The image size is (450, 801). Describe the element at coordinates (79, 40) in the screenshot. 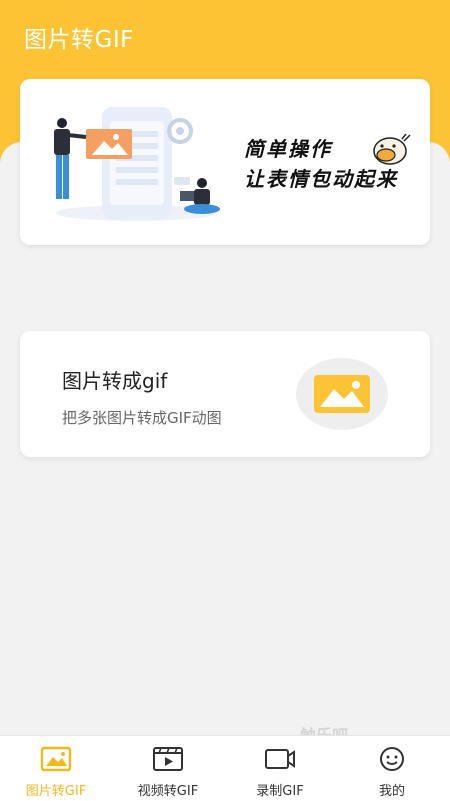

I see `app-title: 图片转GIF` at that location.